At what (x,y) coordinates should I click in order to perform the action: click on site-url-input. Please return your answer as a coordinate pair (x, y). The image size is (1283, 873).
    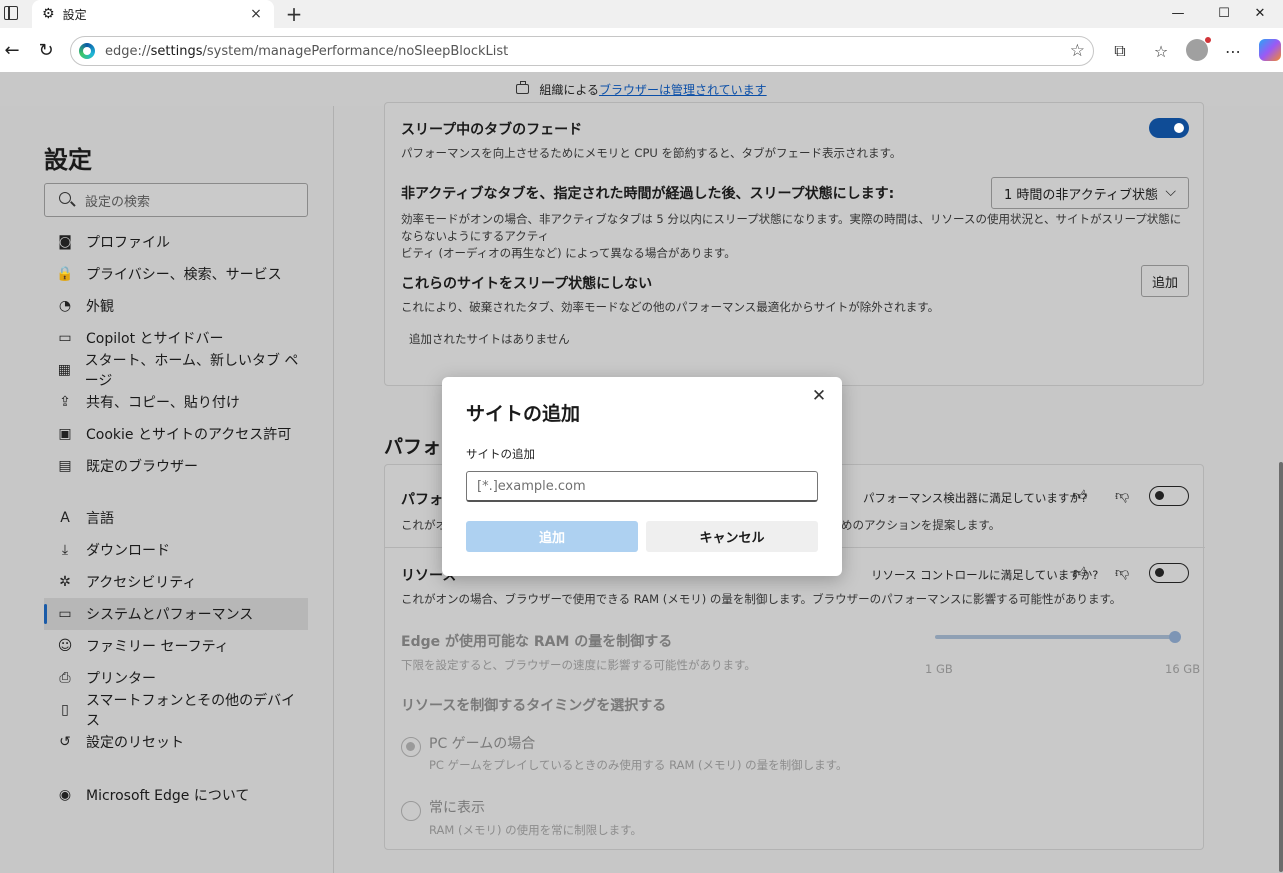
    Looking at the image, I should click on (642, 486).